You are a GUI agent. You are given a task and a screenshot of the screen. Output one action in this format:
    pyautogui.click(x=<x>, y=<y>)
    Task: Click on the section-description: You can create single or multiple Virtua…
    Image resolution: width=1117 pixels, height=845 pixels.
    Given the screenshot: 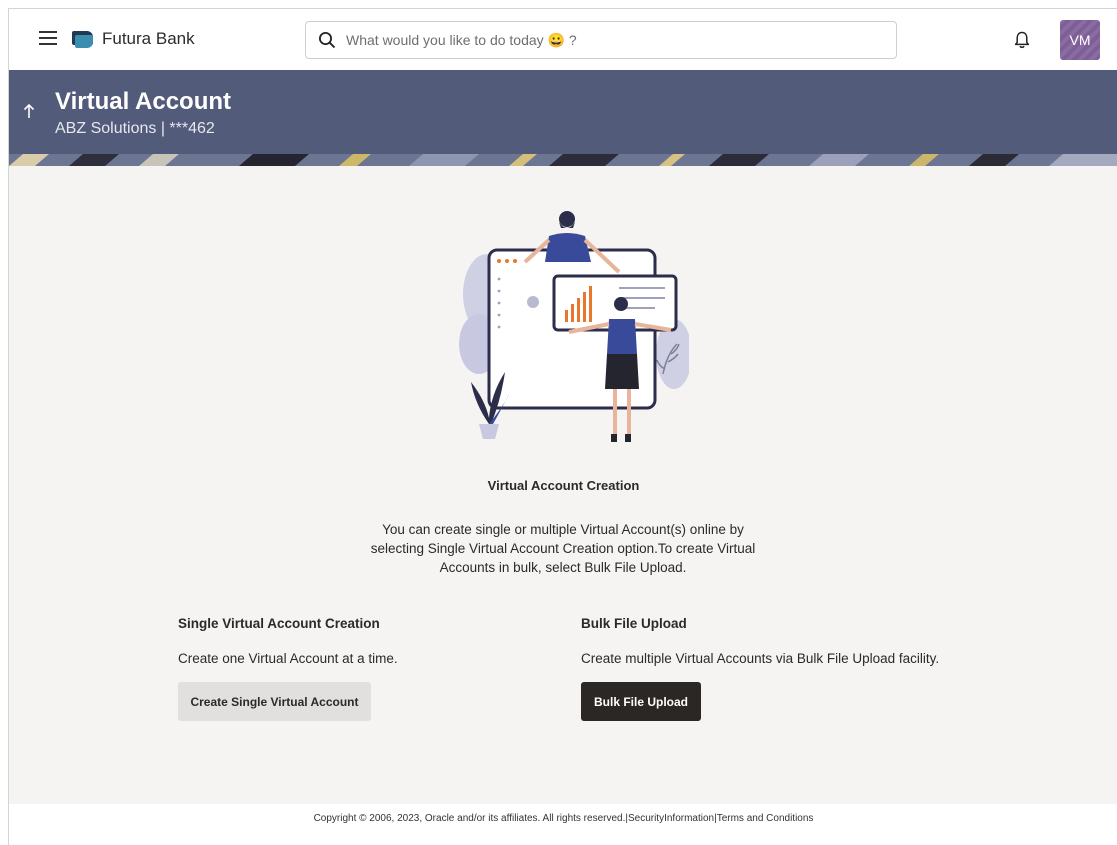 What is the action you would take?
    pyautogui.click(x=563, y=548)
    